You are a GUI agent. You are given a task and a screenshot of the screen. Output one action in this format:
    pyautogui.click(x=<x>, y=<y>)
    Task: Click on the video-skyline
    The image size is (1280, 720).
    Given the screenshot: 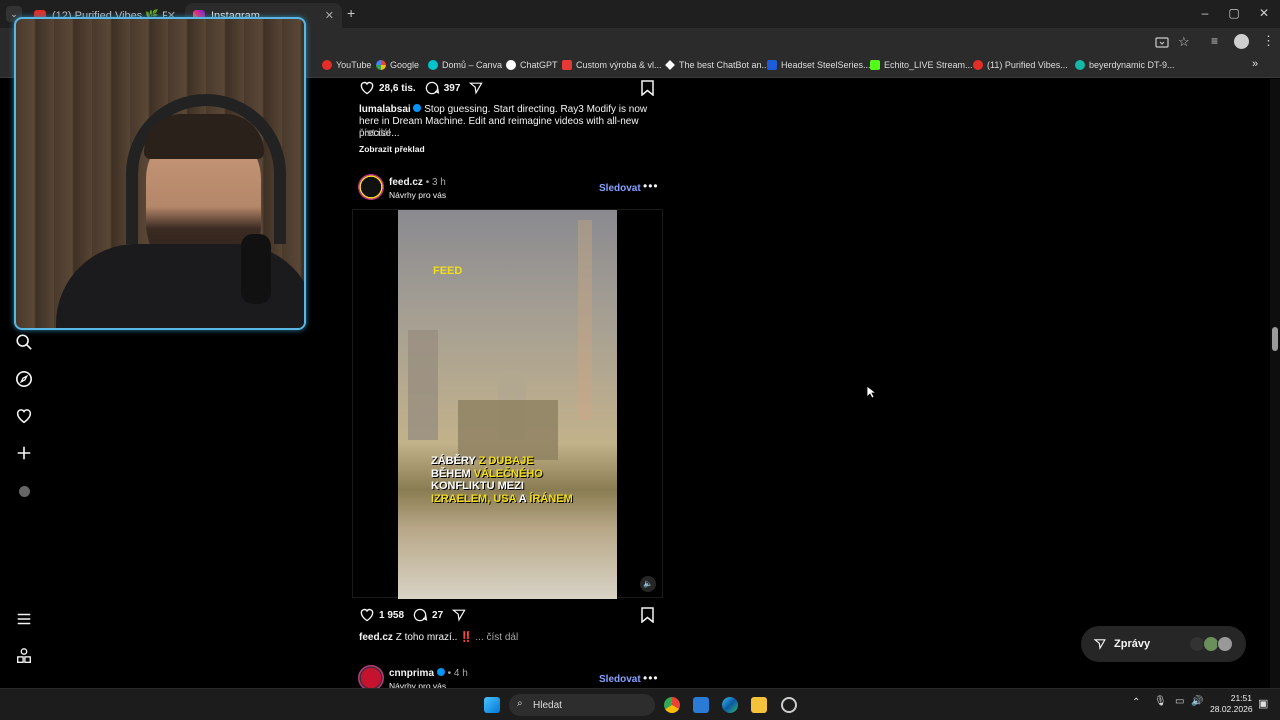 What is the action you would take?
    pyautogui.click(x=508, y=430)
    